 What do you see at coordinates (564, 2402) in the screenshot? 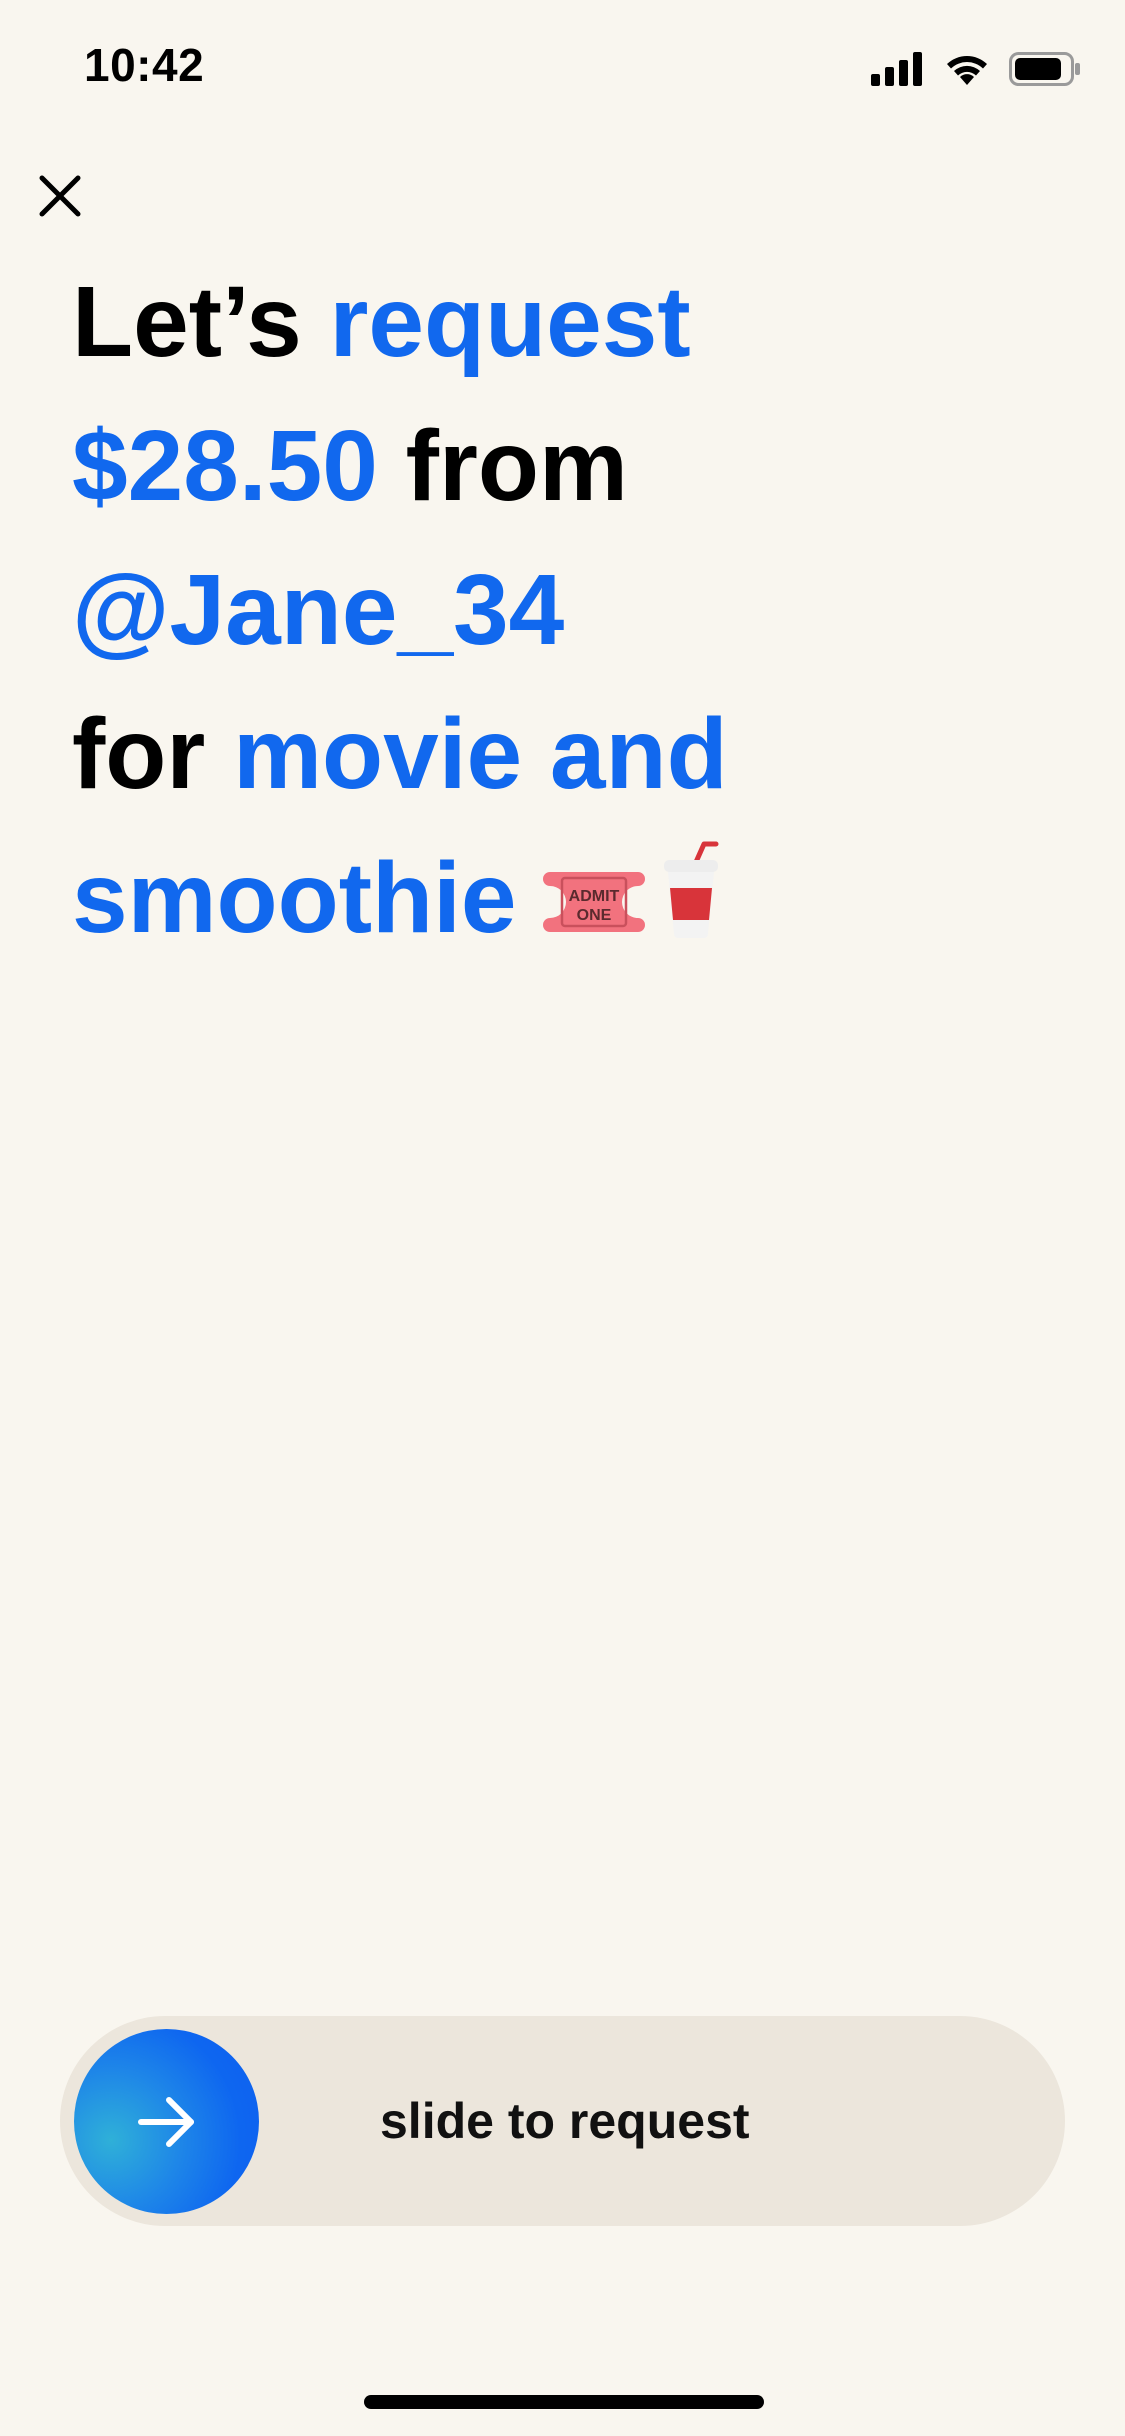
I see `home-indicator` at bounding box center [564, 2402].